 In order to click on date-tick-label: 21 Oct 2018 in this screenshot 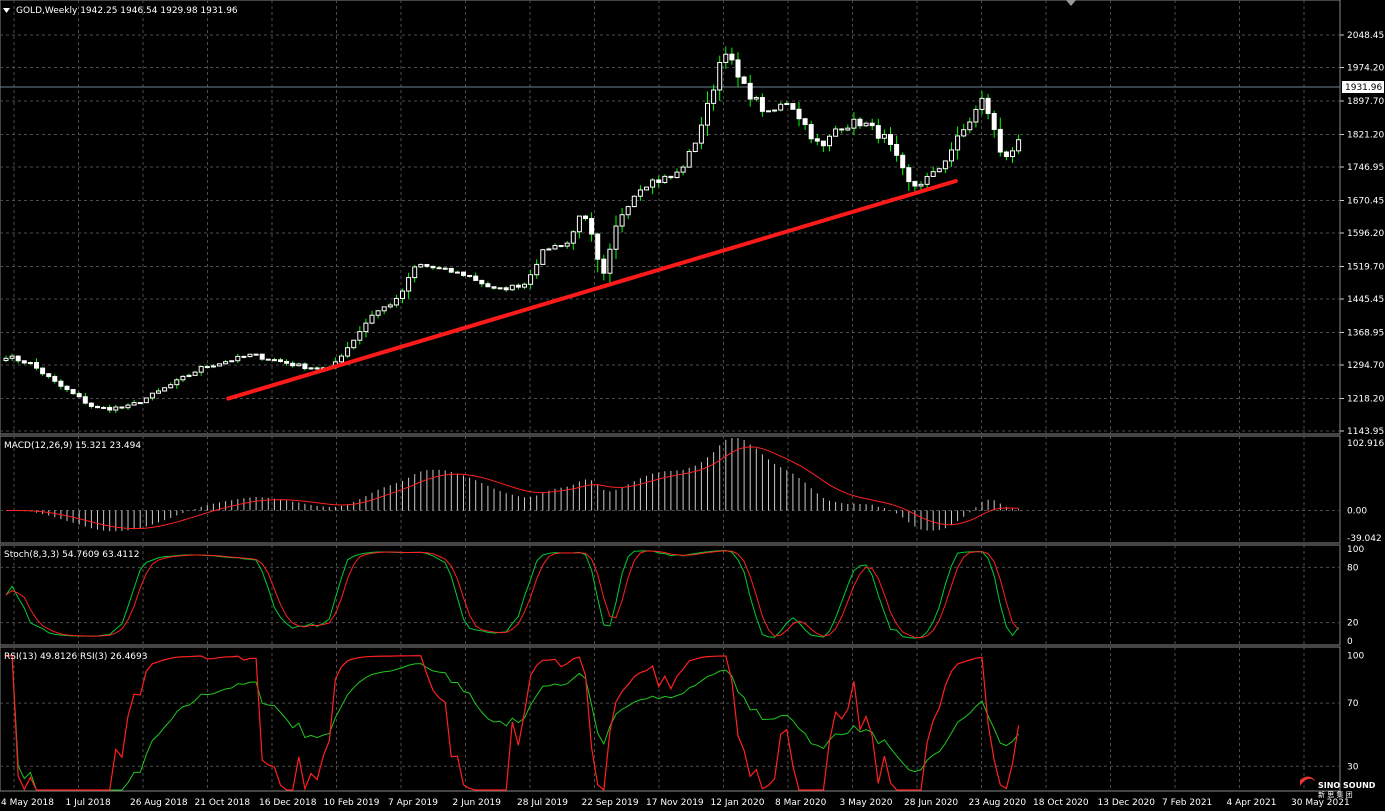, I will do `click(223, 803)`.